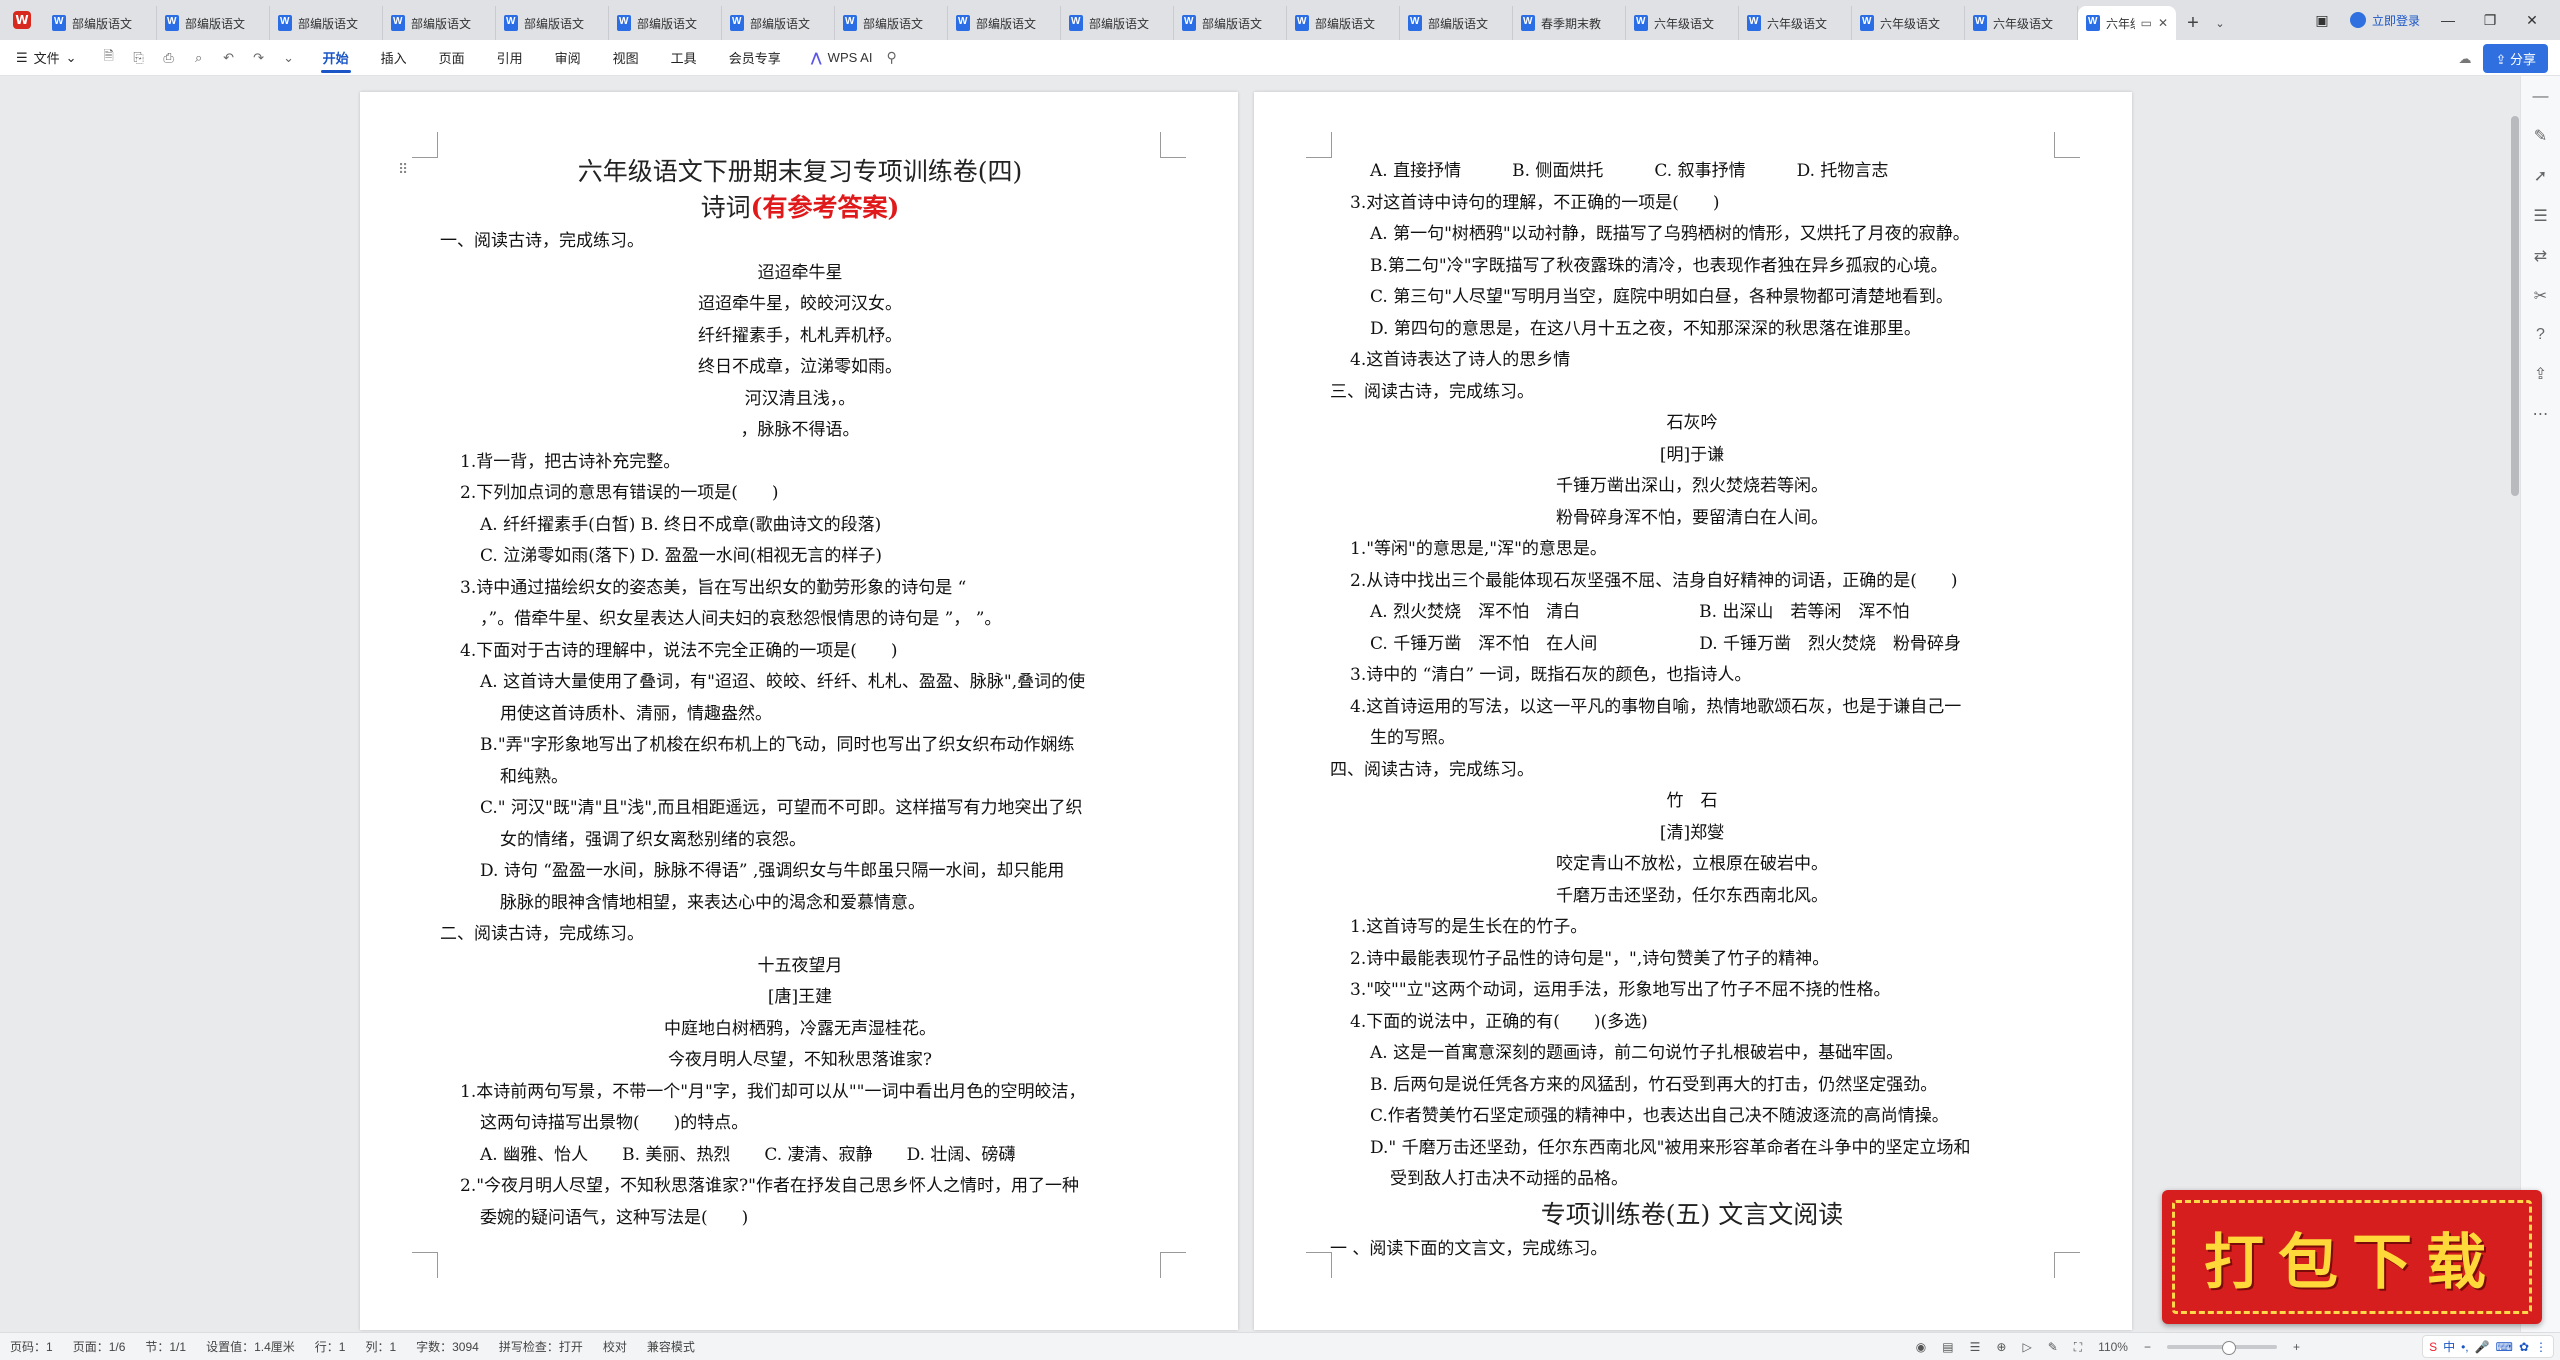  Describe the element at coordinates (447, 1346) in the screenshot. I see `status-word-count: 字数：3094` at that location.